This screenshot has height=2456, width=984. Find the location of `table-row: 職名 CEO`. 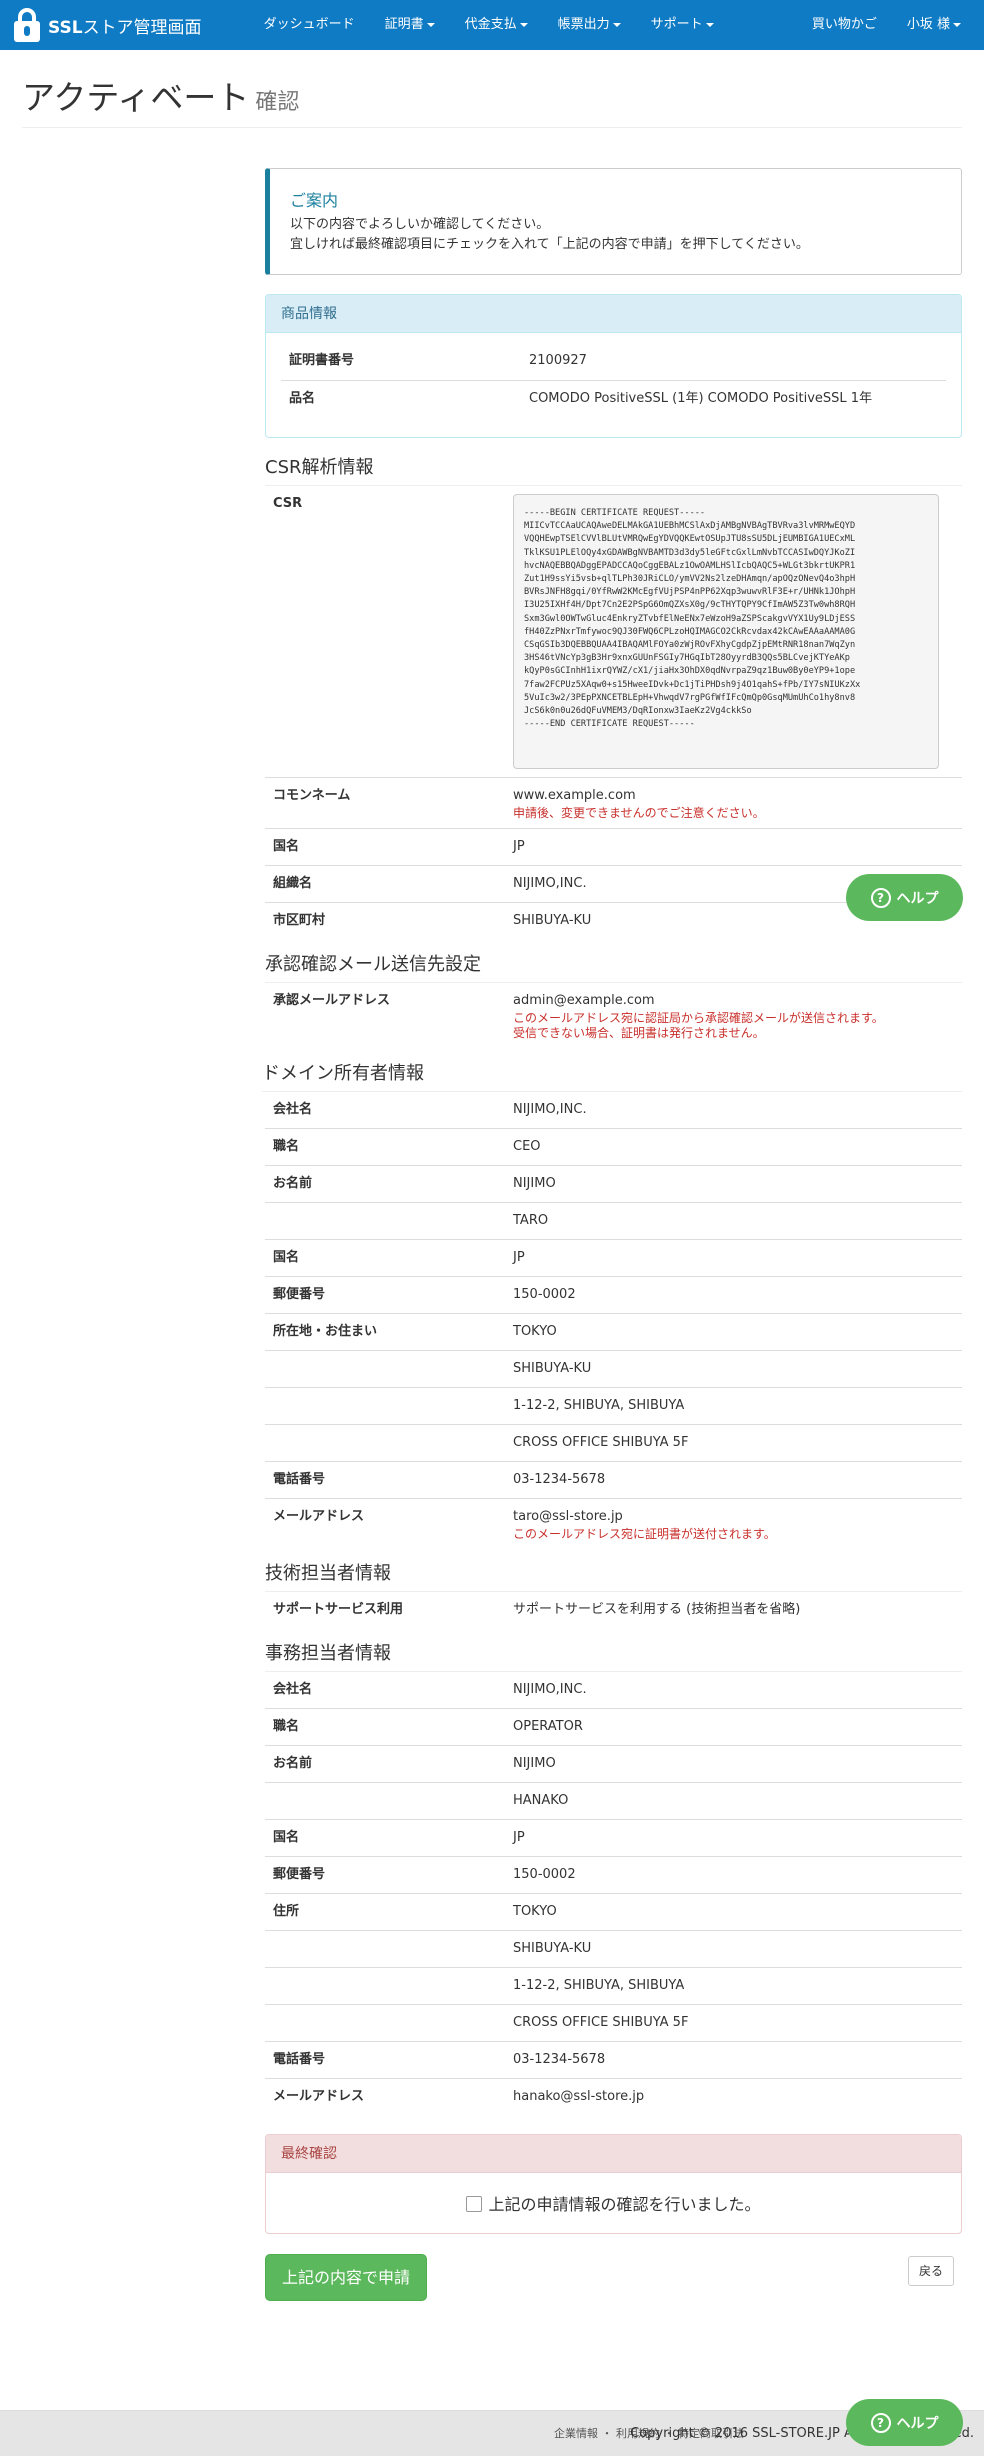

table-row: 職名 CEO is located at coordinates (613, 1147).